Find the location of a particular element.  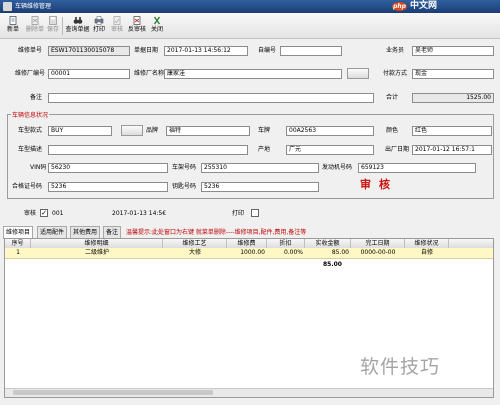

audit-checkbox: ✓ is located at coordinates (44, 213).